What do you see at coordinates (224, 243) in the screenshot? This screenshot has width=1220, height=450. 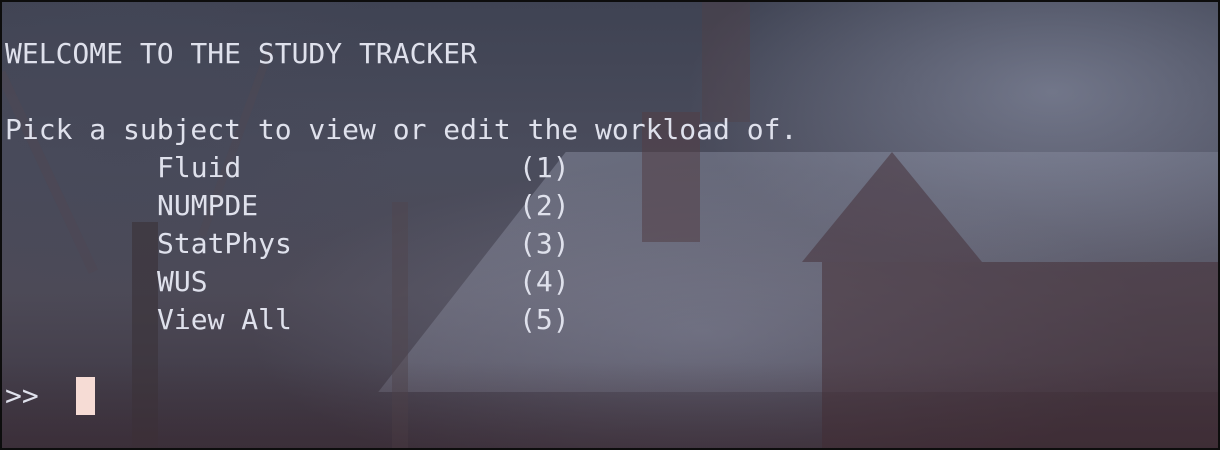 I see `menu-item-label: StatPhys` at bounding box center [224, 243].